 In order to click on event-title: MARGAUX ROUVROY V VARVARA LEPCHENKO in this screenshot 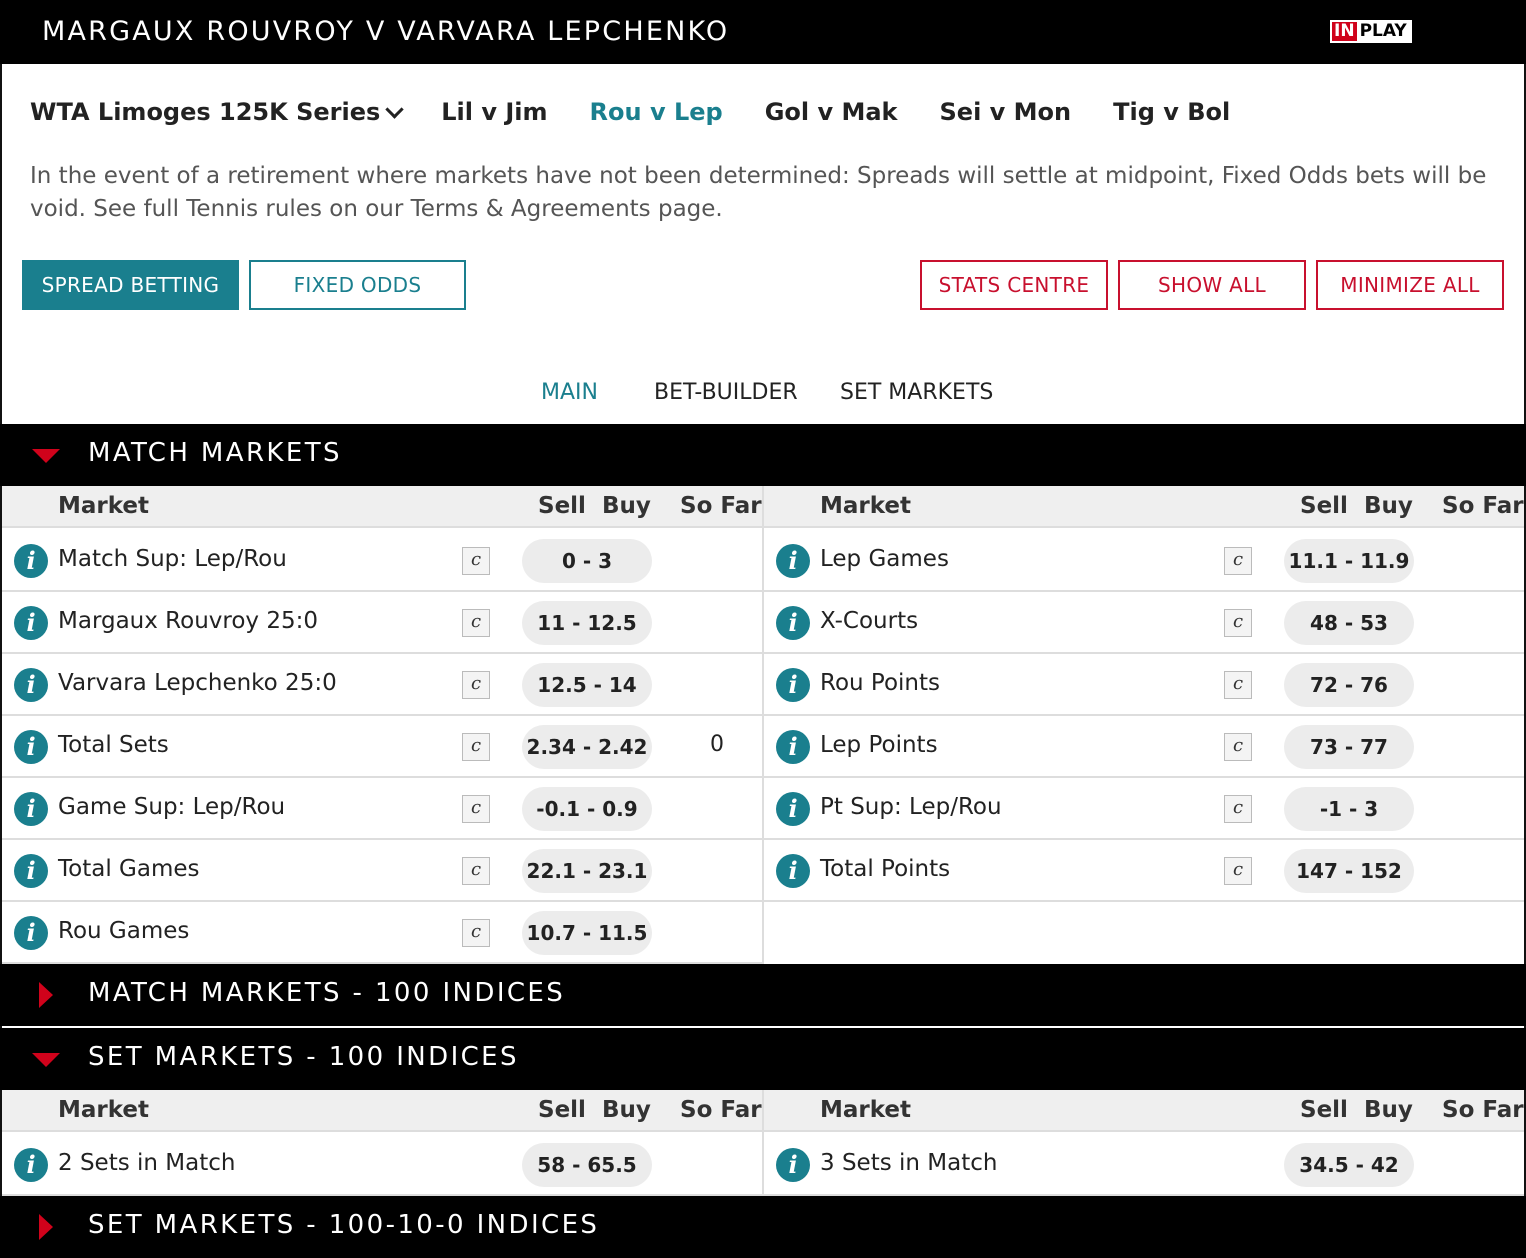, I will do `click(386, 31)`.